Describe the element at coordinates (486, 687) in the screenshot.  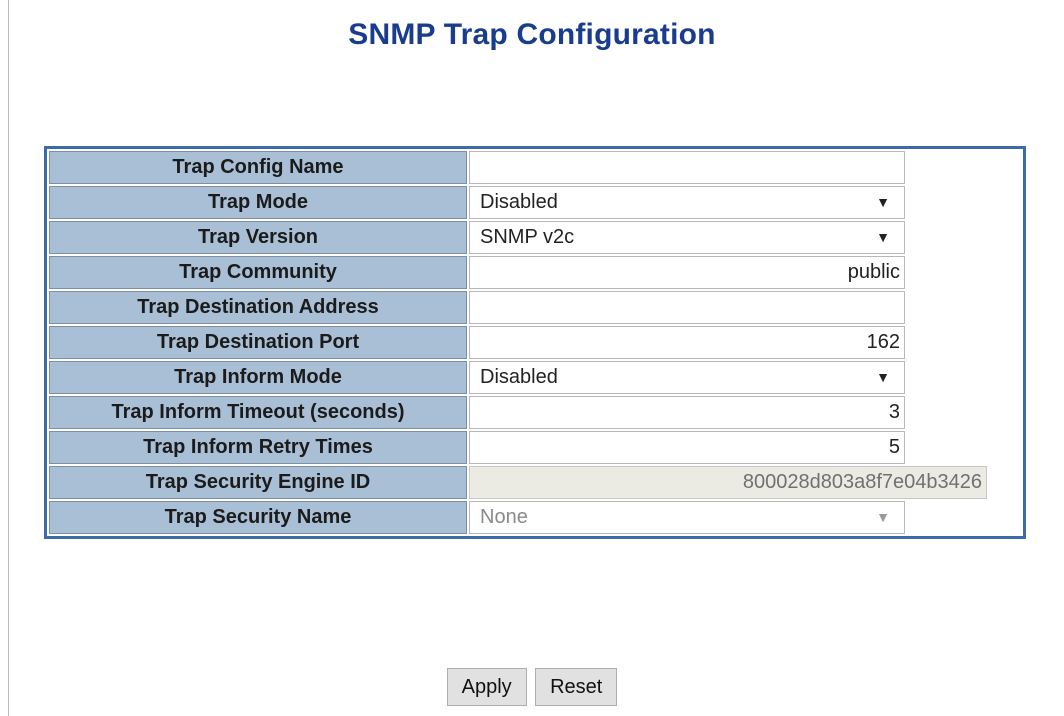
I see `apply-button: Apply` at that location.